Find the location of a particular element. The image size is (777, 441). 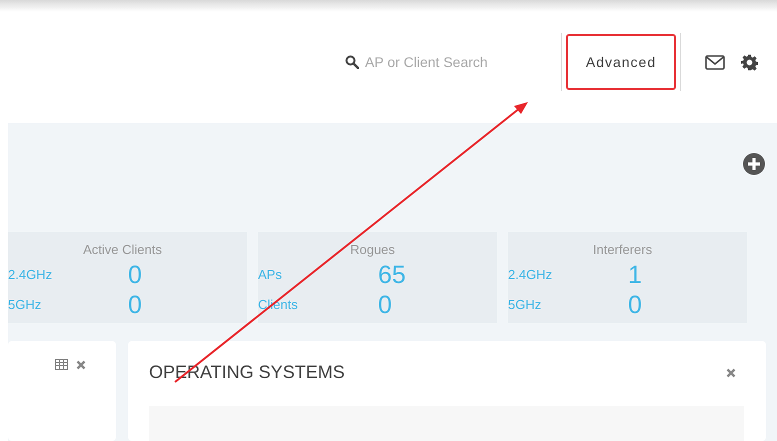

table-icon is located at coordinates (61, 364).